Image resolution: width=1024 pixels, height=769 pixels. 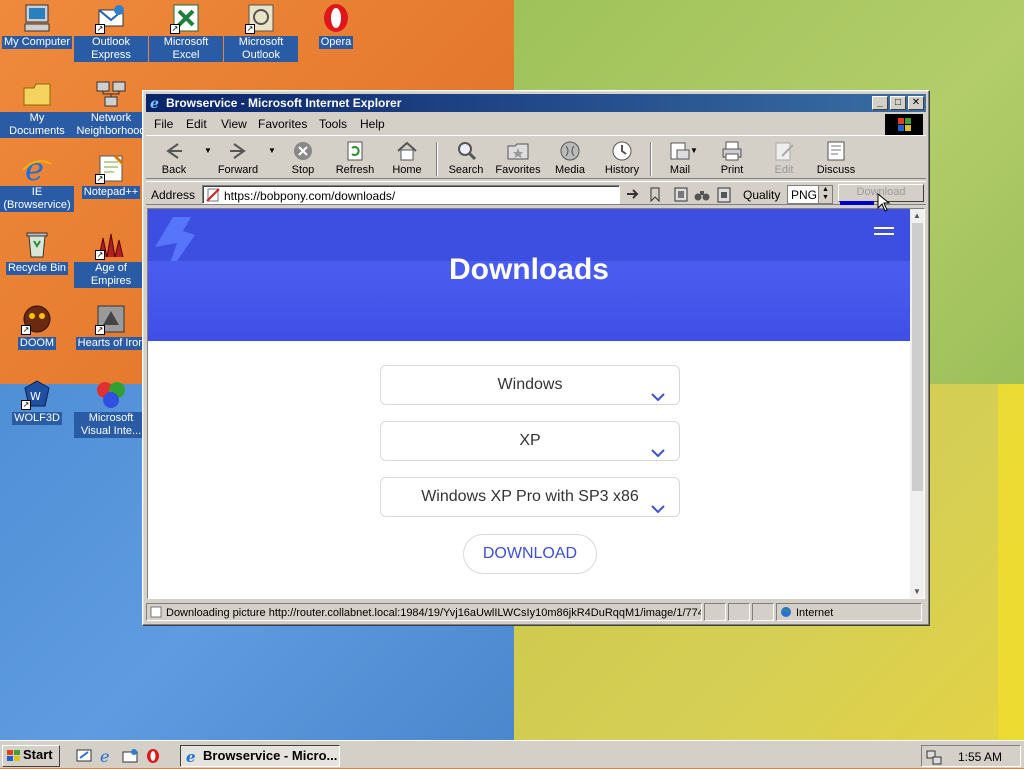 I want to click on menu-edit: Edit, so click(x=196, y=124).